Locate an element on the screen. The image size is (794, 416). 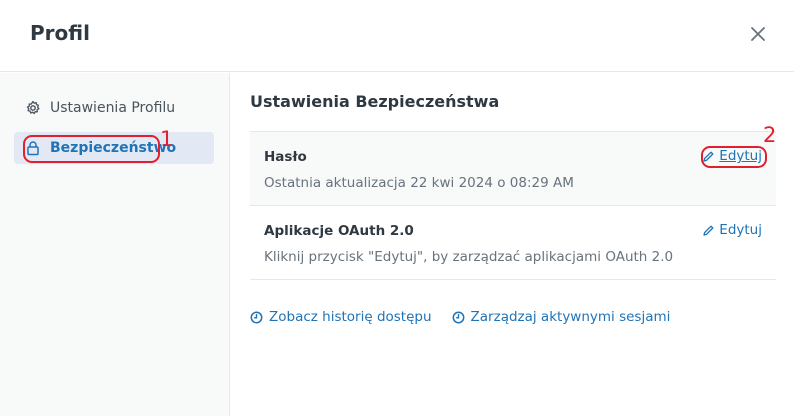
close-button is located at coordinates (758, 34).